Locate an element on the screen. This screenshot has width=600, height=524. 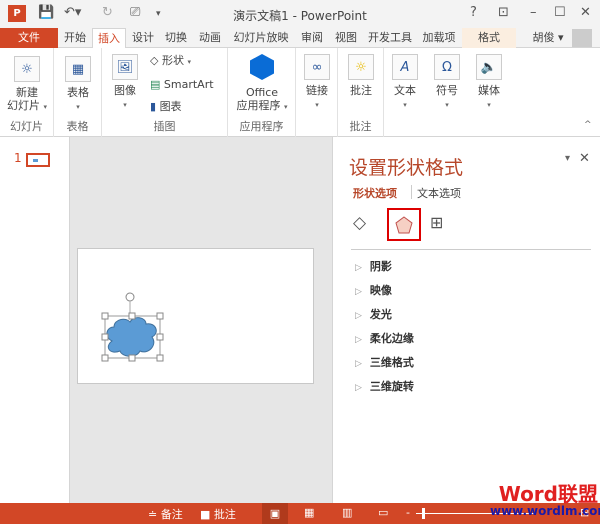
text-icon: A is located at coordinates (405, 67).